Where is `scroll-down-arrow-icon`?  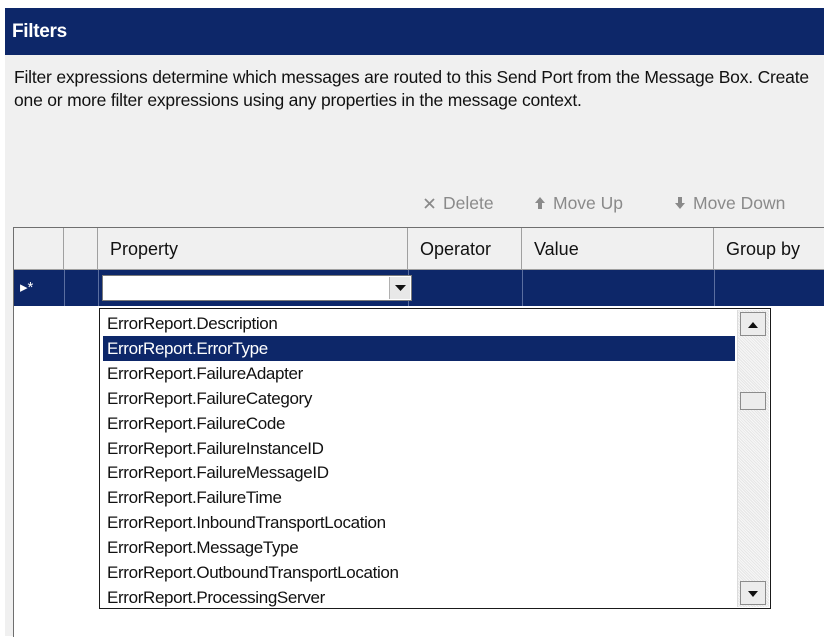 scroll-down-arrow-icon is located at coordinates (753, 593).